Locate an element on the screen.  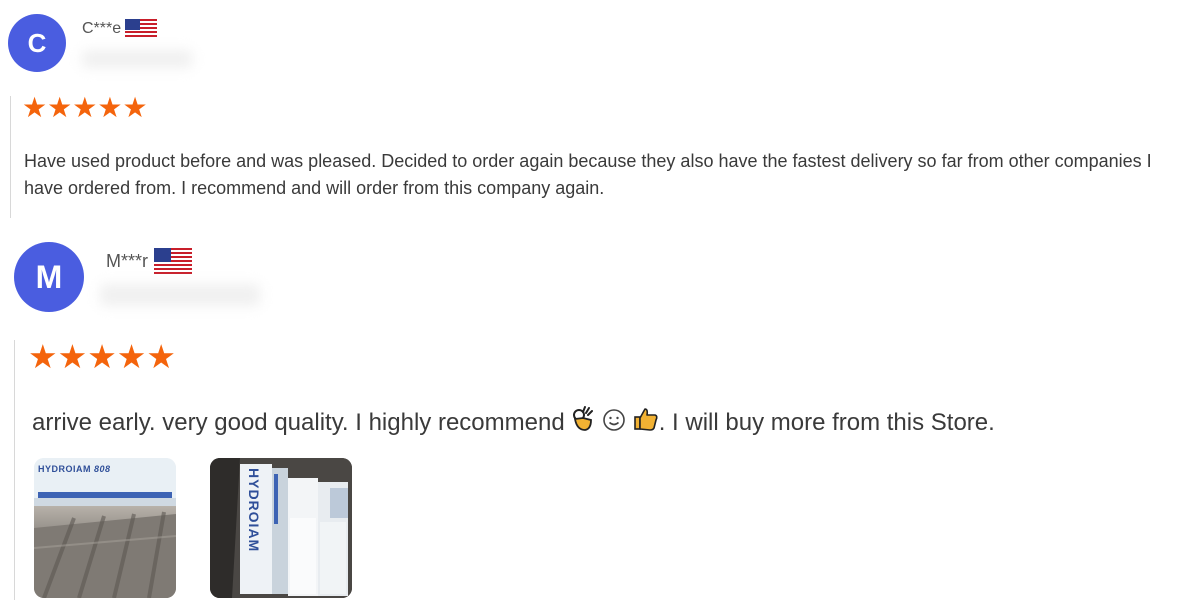
reviewer-name: C***e is located at coordinates (120, 29).